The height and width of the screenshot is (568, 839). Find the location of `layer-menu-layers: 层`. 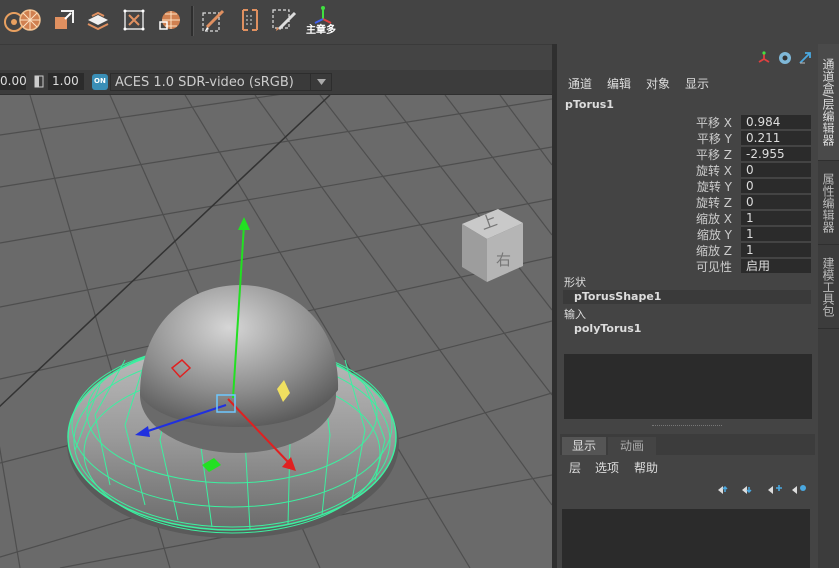

layer-menu-layers: 层 is located at coordinates (575, 467).